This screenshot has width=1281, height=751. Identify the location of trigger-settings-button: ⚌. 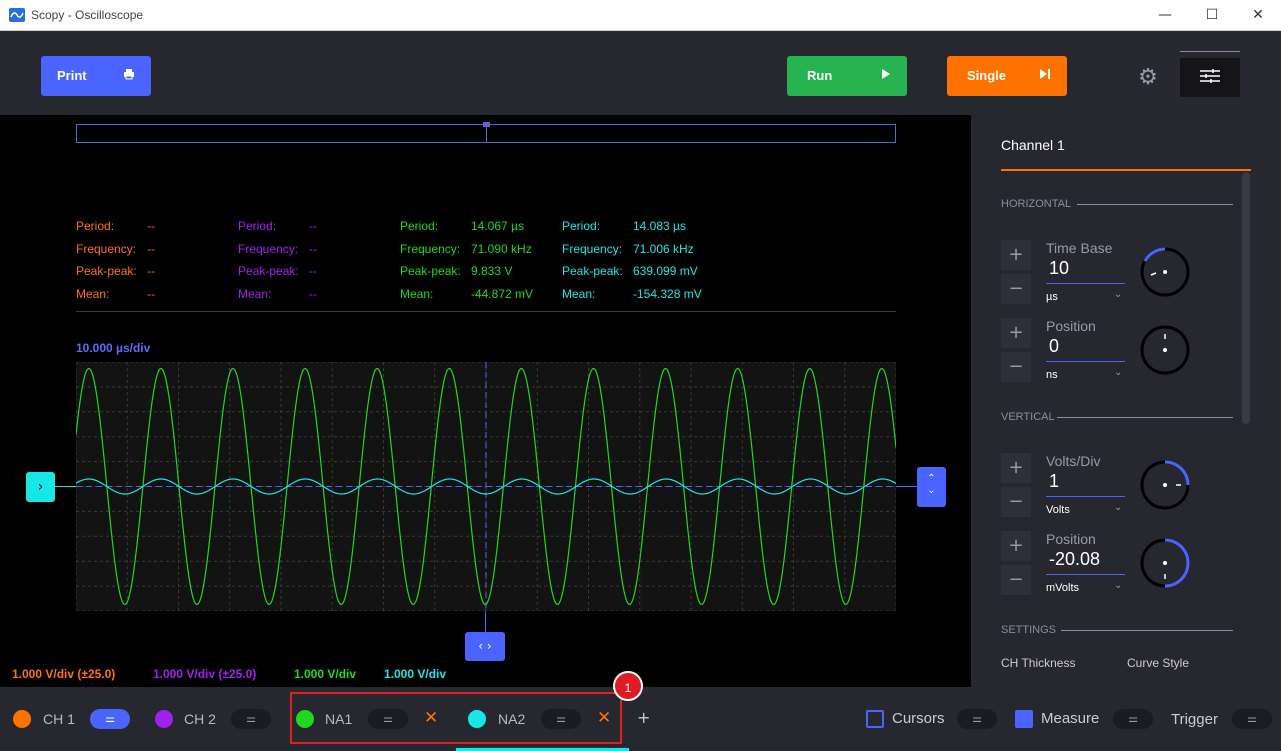
(1252, 719).